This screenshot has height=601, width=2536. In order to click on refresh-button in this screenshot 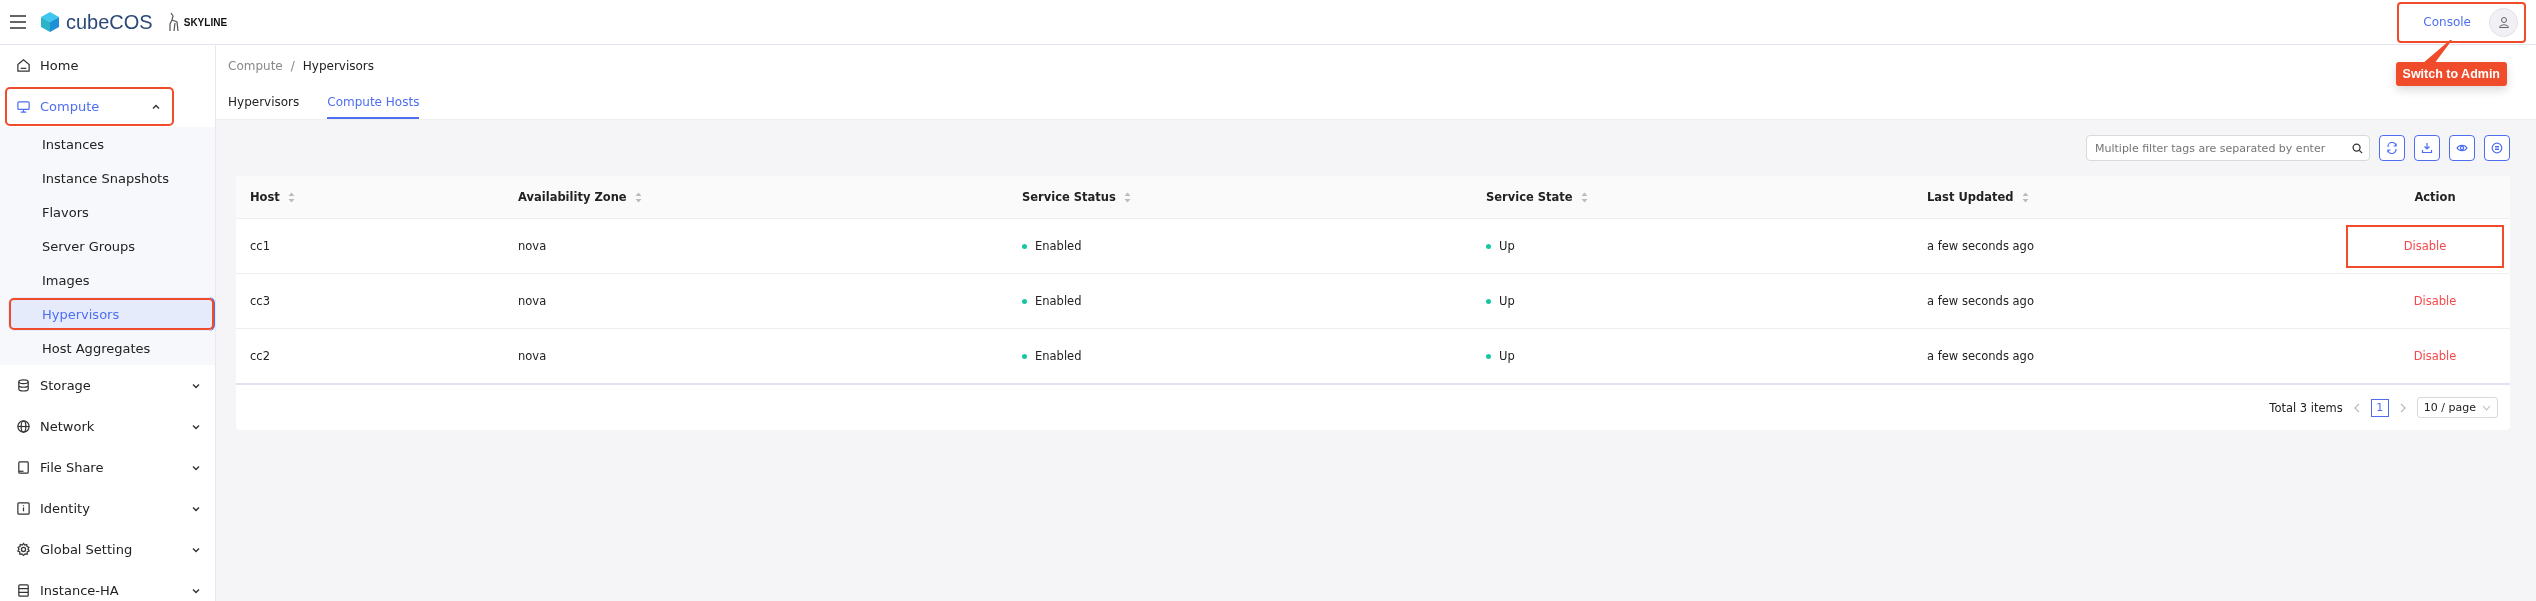, I will do `click(2392, 148)`.